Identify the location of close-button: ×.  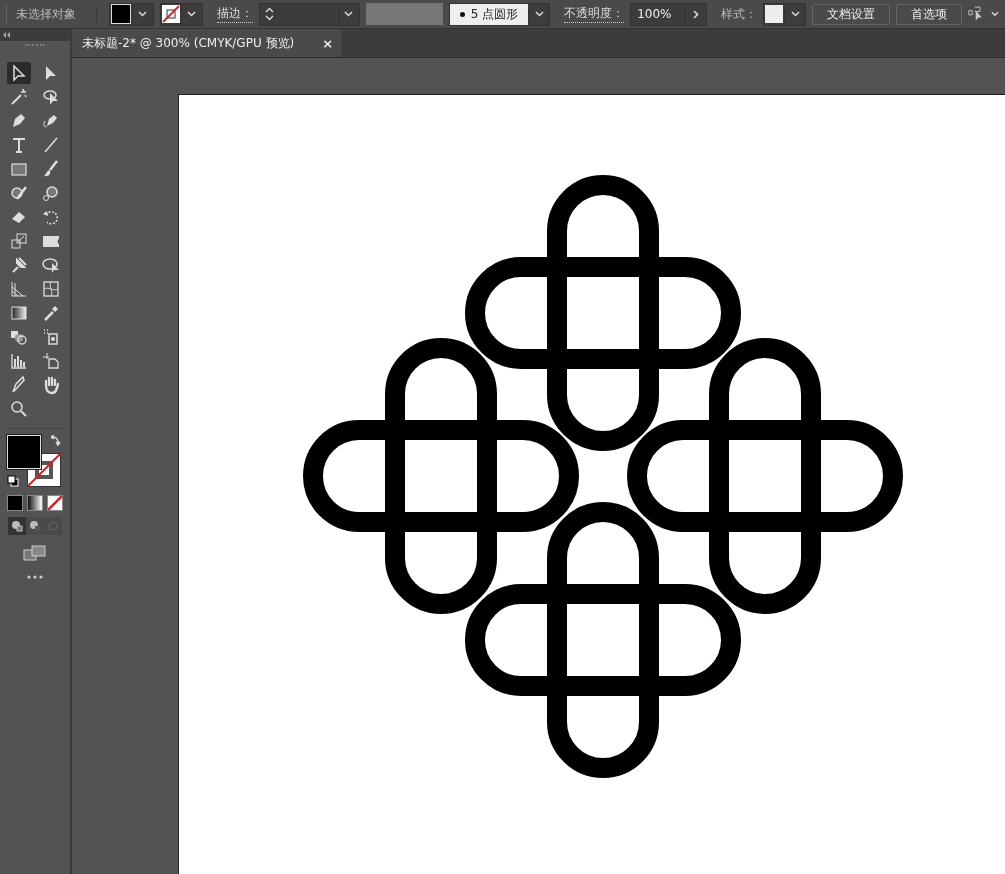
(328, 43).